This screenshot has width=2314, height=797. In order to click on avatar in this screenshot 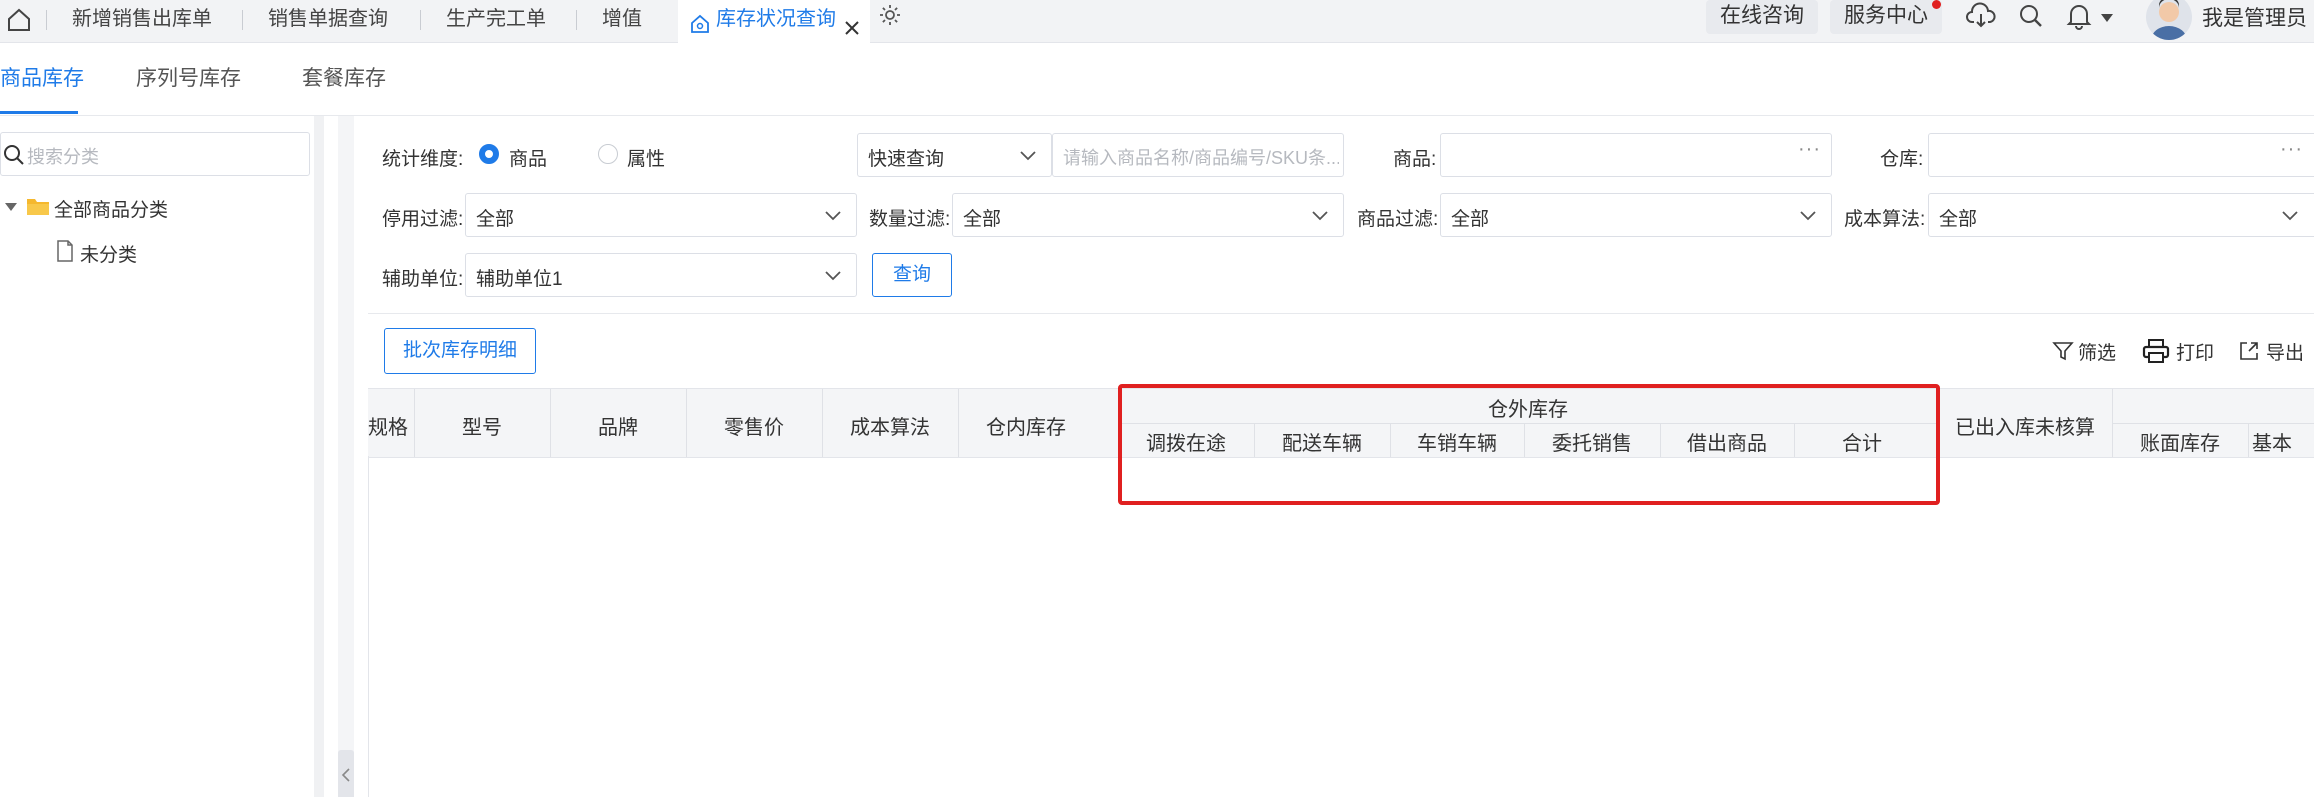, I will do `click(2169, 20)`.